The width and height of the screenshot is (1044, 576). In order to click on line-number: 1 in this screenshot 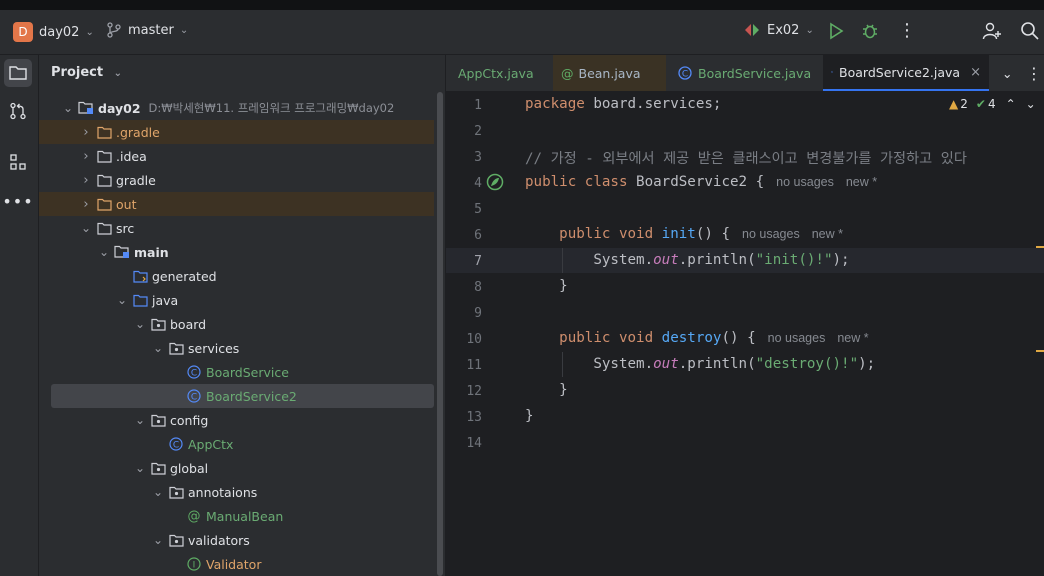, I will do `click(464, 105)`.